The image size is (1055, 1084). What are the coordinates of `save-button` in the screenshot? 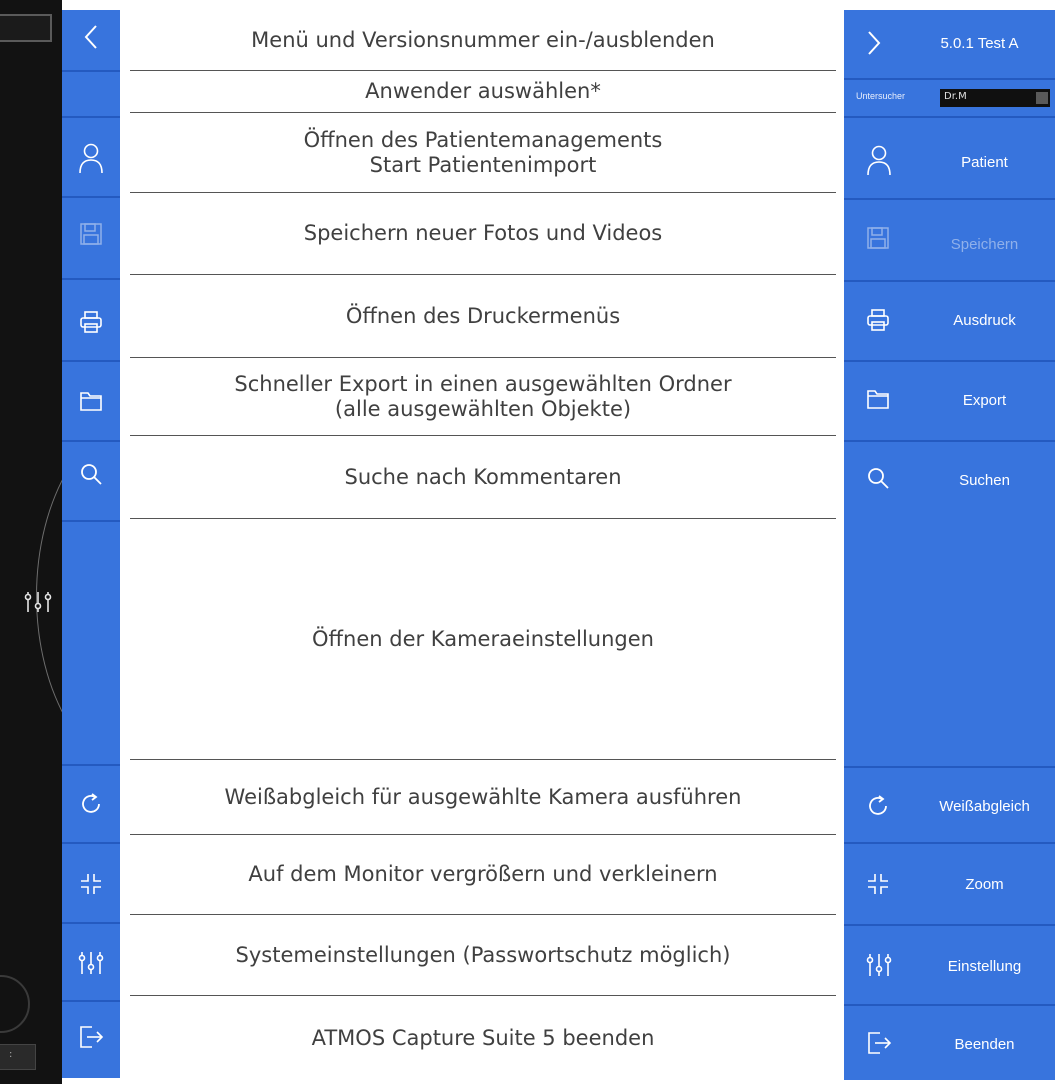 It's located at (91, 239).